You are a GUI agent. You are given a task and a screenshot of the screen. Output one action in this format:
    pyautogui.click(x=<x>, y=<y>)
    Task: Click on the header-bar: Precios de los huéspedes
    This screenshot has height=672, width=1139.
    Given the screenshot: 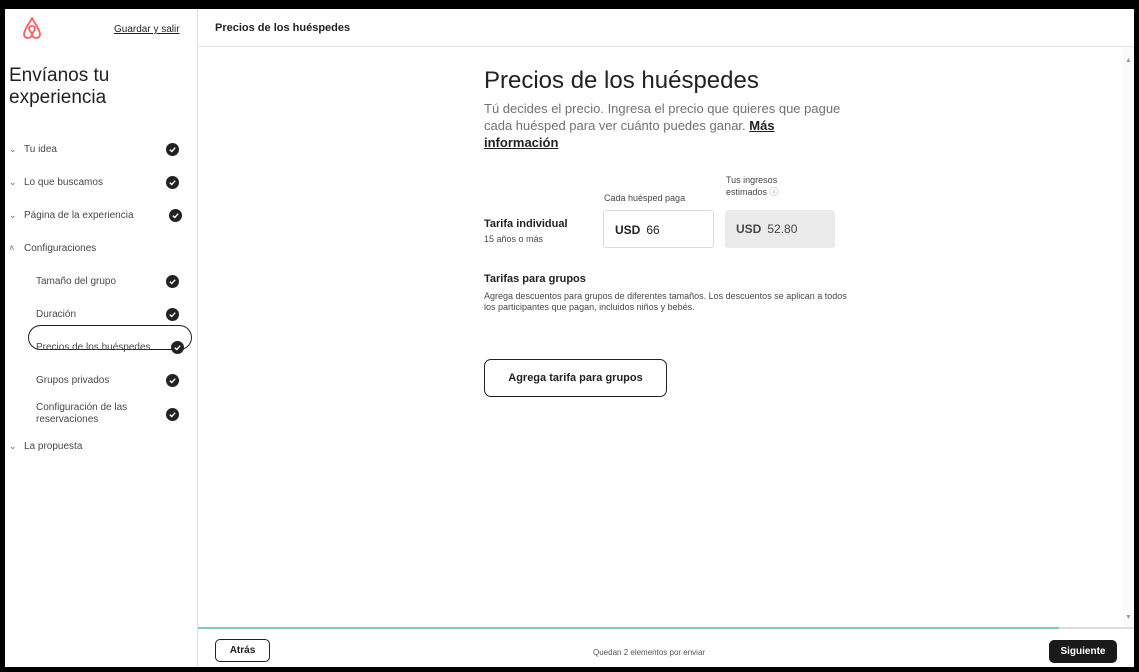 What is the action you would take?
    pyautogui.click(x=666, y=28)
    